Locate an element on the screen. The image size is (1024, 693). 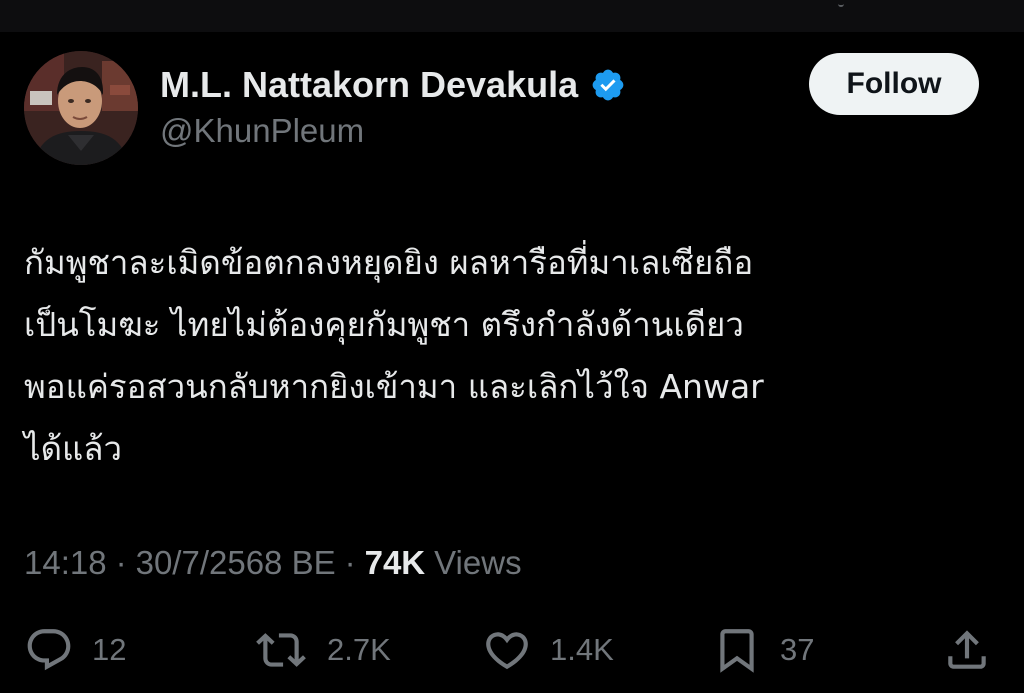
share-button is located at coordinates (967, 650).